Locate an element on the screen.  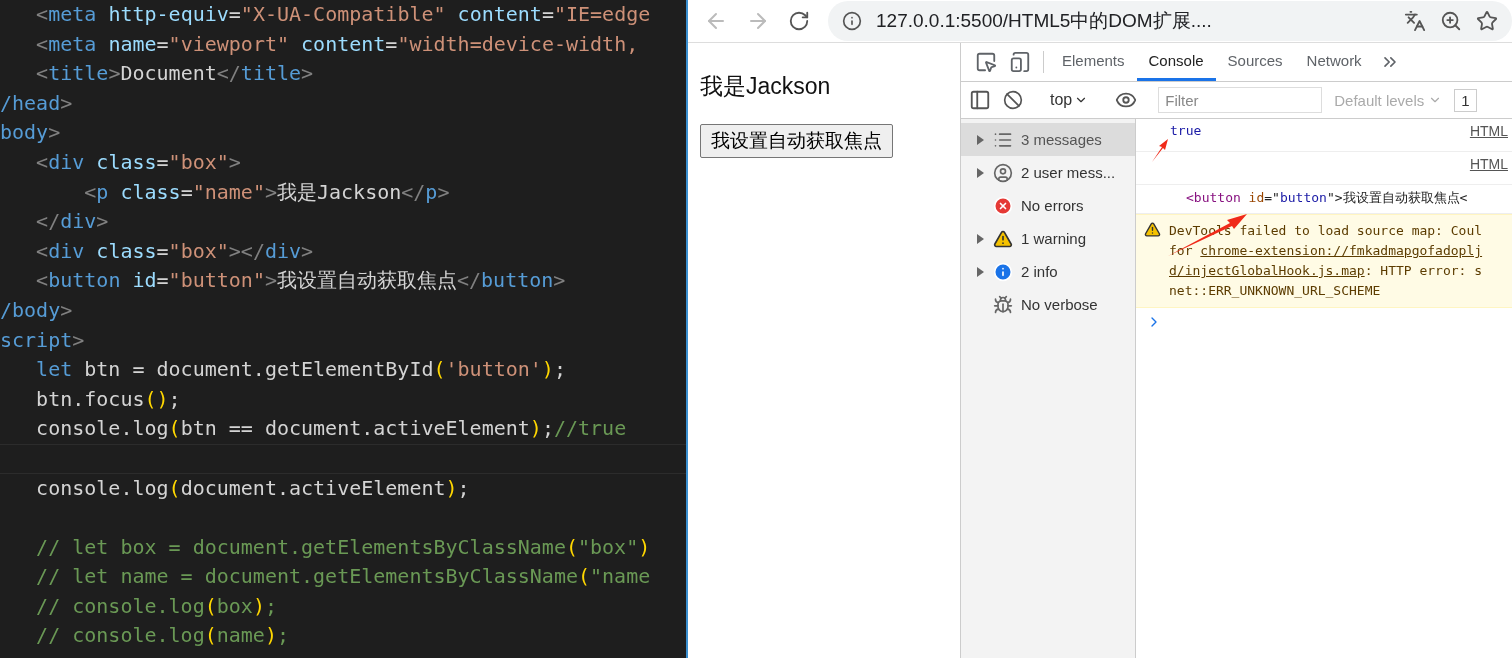
code-line: console.log(btn == document.activeElement);//true is located at coordinates (331, 428).